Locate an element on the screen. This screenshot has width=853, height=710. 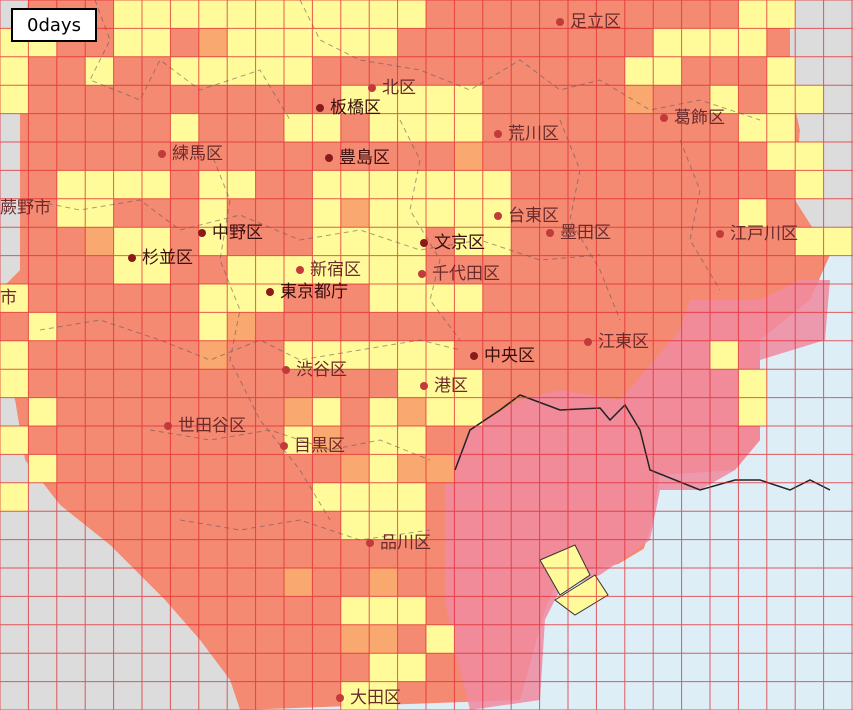
ward-name: 品川区 is located at coordinates (405, 543).